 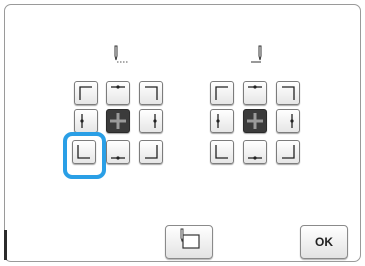 What do you see at coordinates (118, 93) in the screenshot?
I see `left-pos-top-center` at bounding box center [118, 93].